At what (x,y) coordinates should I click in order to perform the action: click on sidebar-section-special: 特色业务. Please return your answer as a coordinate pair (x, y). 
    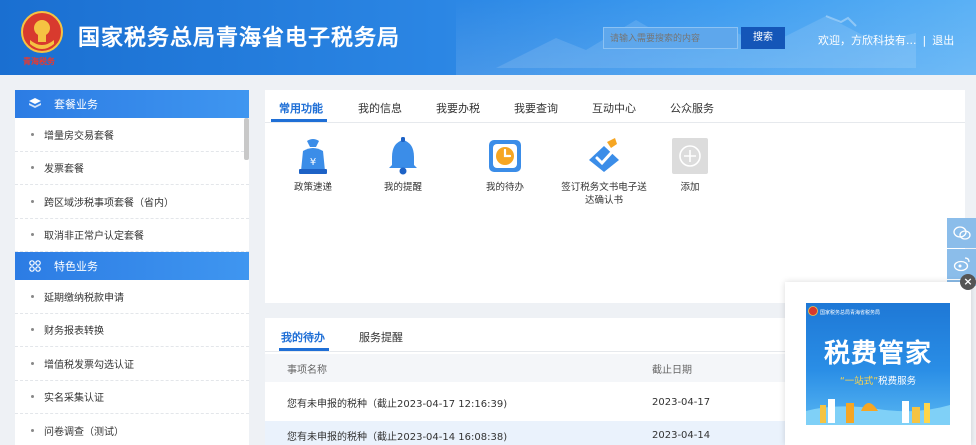
    Looking at the image, I should click on (132, 266).